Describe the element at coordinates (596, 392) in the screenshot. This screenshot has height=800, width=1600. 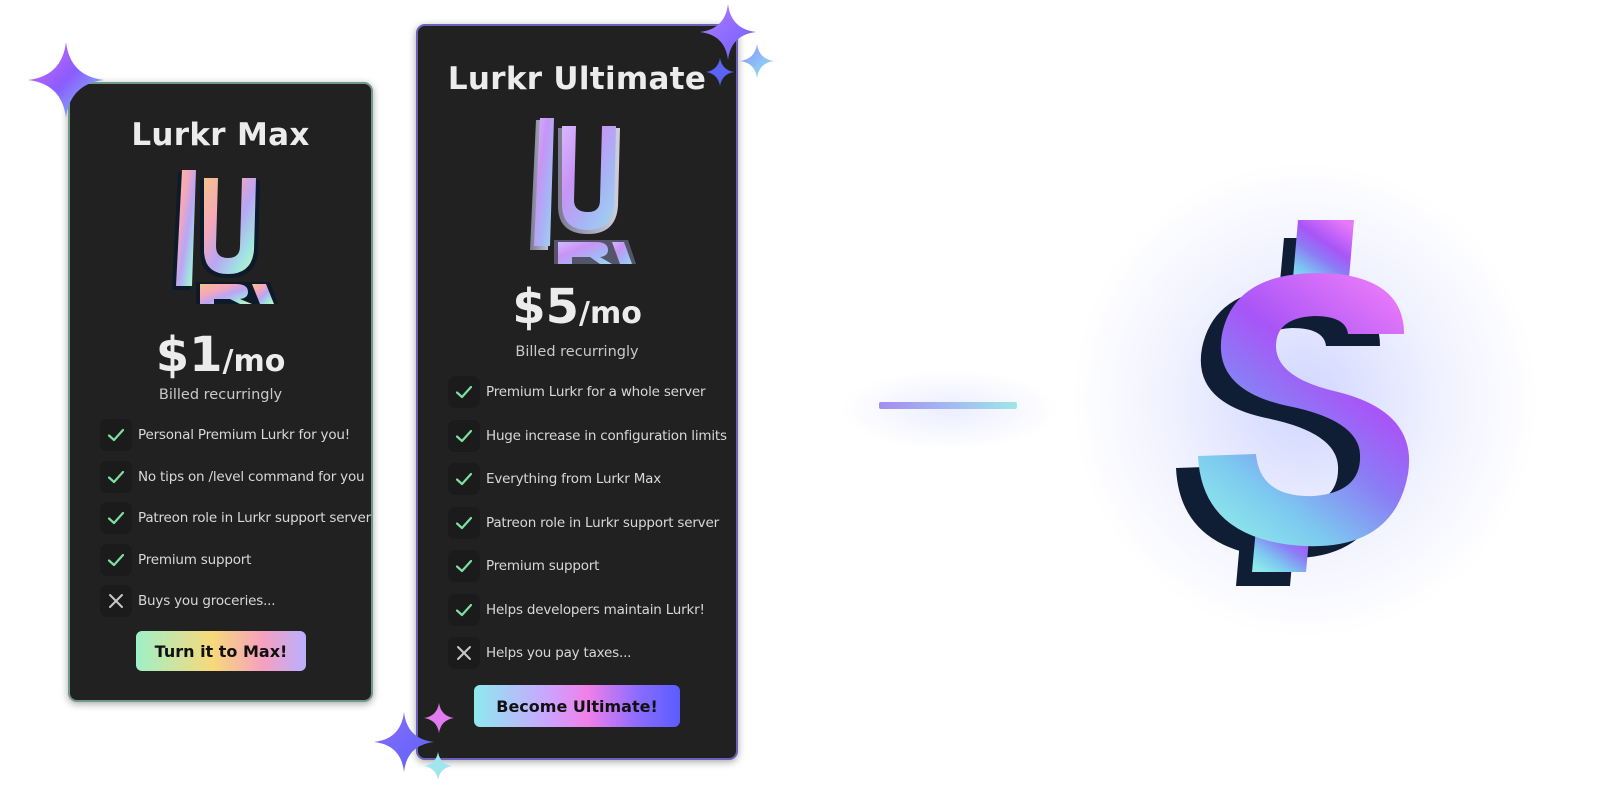
I see `feature-text: Premium Lurkr for a whole server` at that location.